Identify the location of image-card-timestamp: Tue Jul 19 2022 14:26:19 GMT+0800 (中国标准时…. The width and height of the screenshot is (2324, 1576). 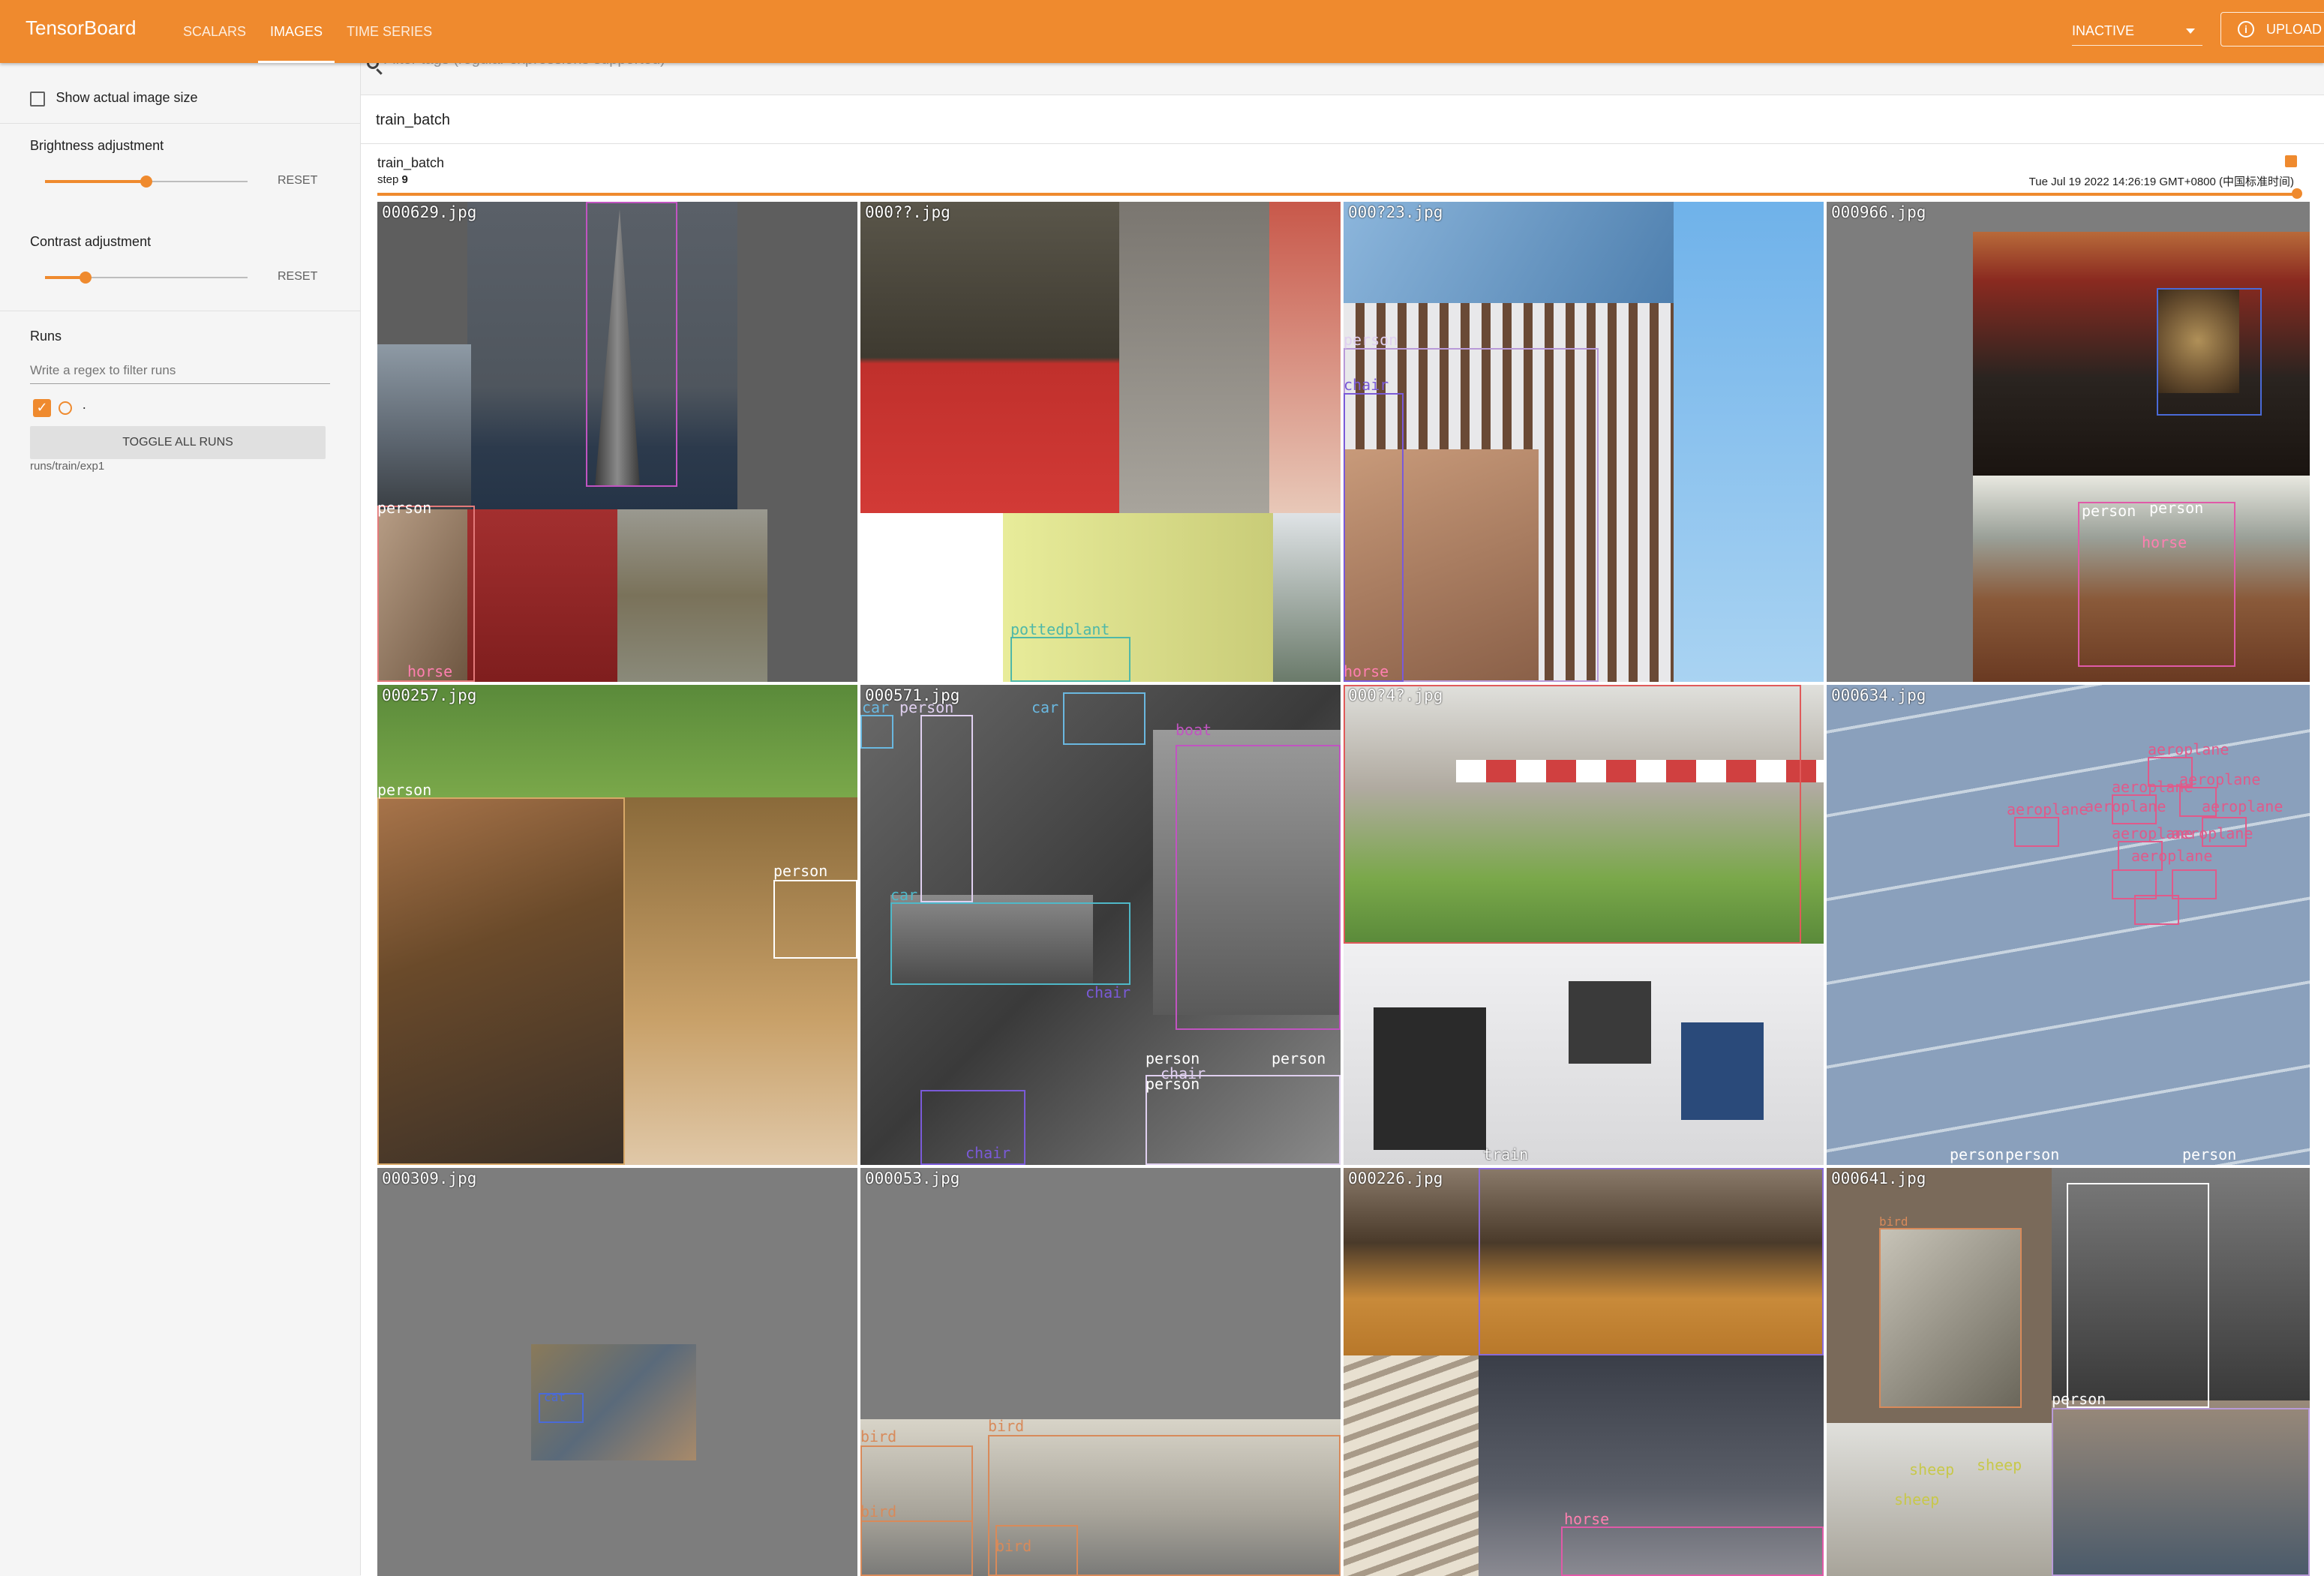
(2161, 182).